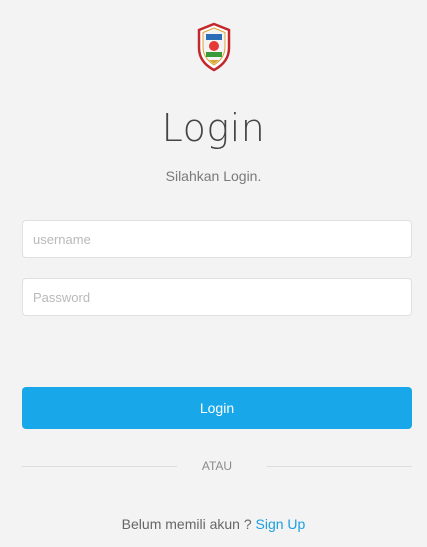 Image resolution: width=427 pixels, height=547 pixels. I want to click on page-title: Login, so click(213, 128).